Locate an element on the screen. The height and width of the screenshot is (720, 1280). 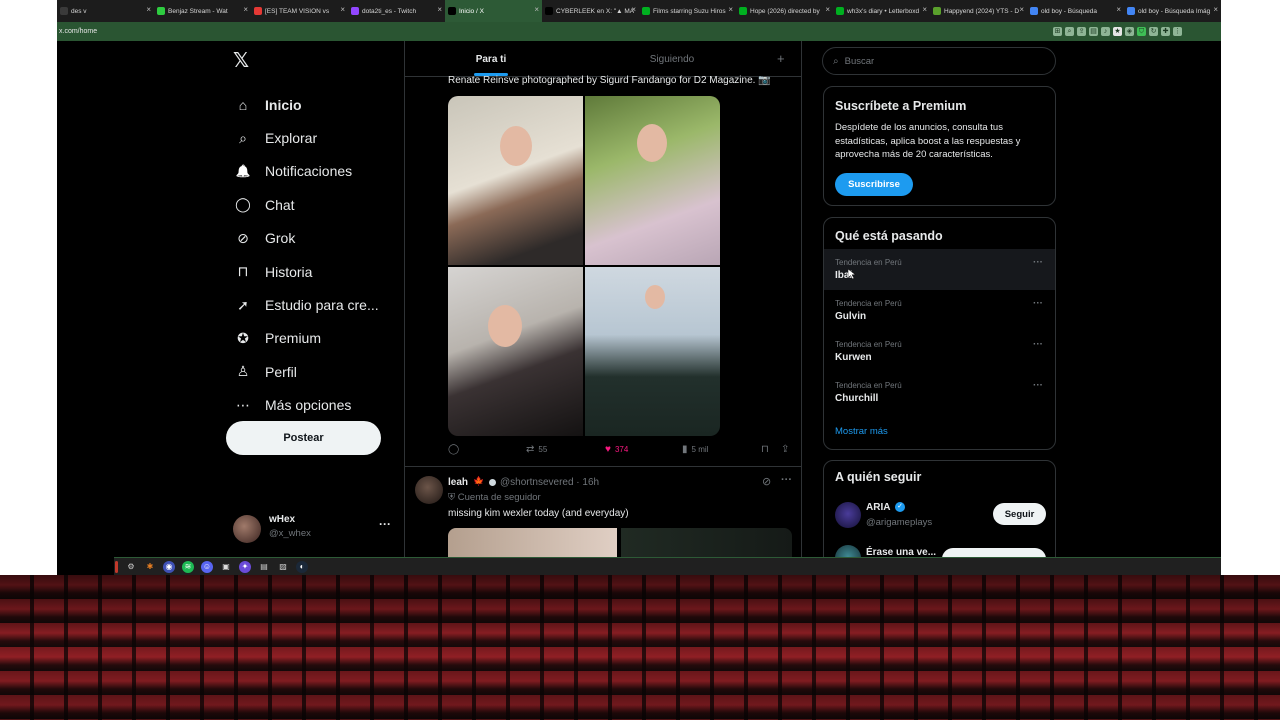
x-logo-icon: 𝕏 is located at coordinates (243, 61).